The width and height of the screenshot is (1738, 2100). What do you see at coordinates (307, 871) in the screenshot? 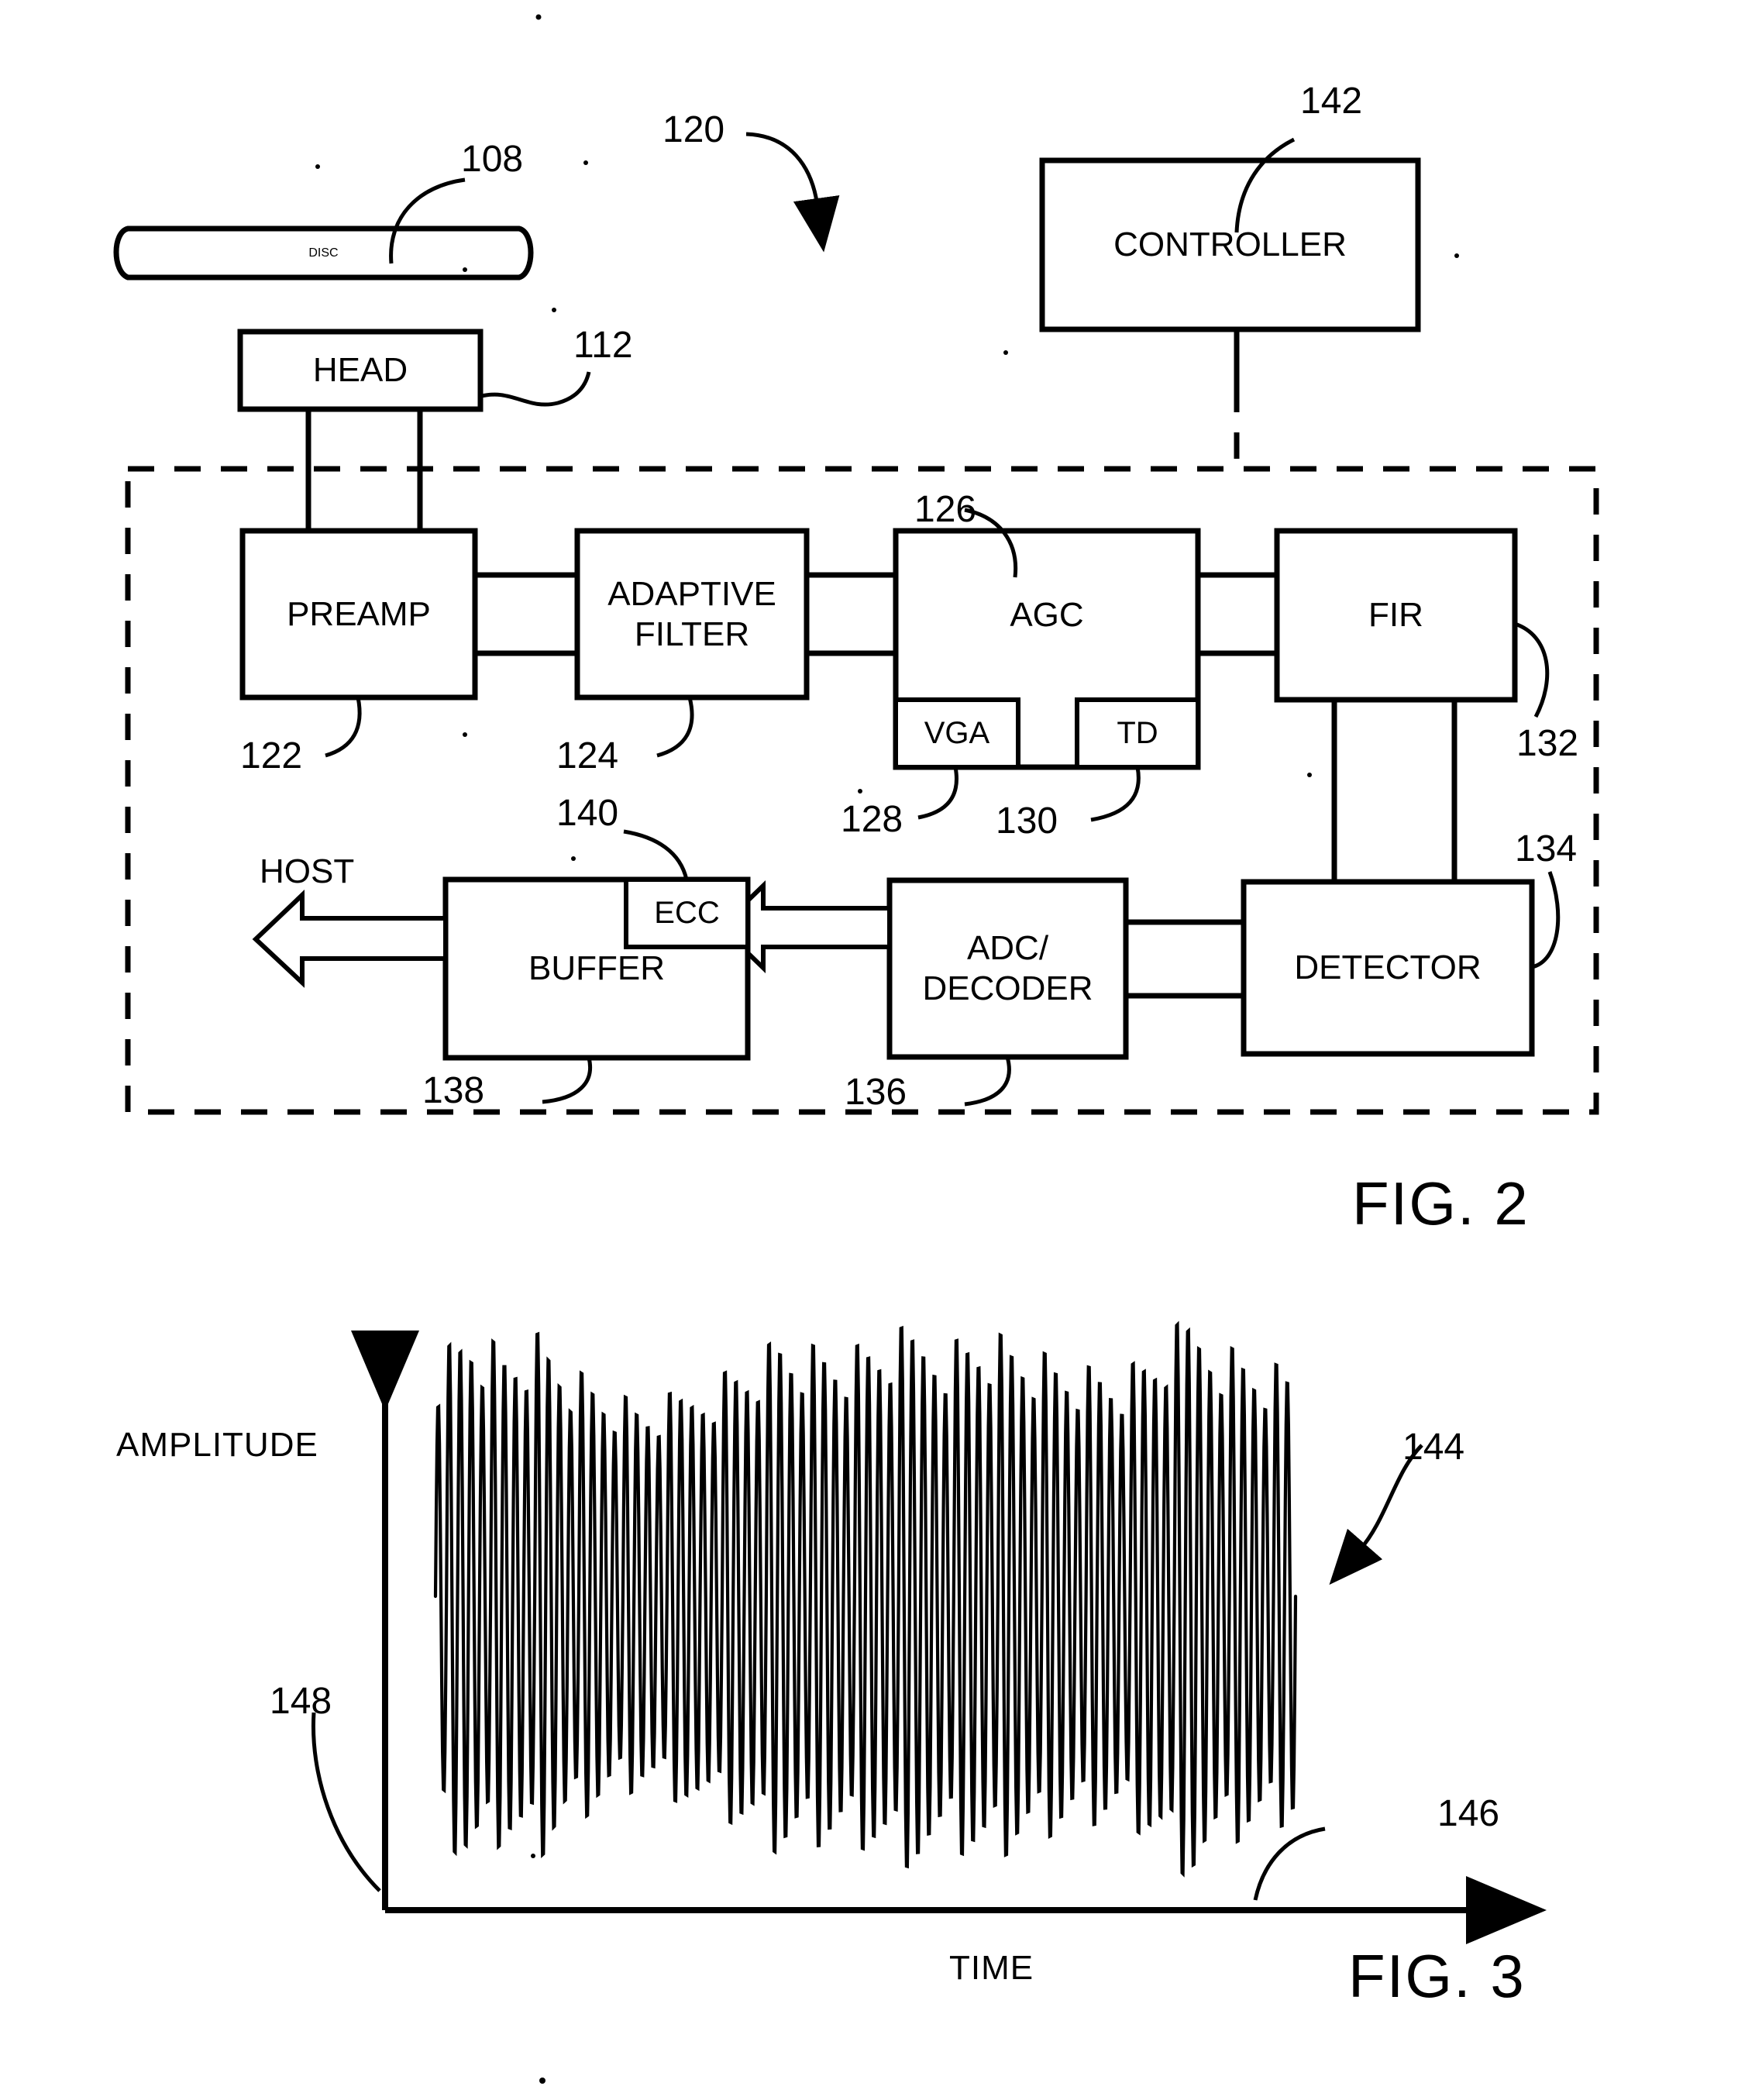
I see `host-label: HOST` at bounding box center [307, 871].